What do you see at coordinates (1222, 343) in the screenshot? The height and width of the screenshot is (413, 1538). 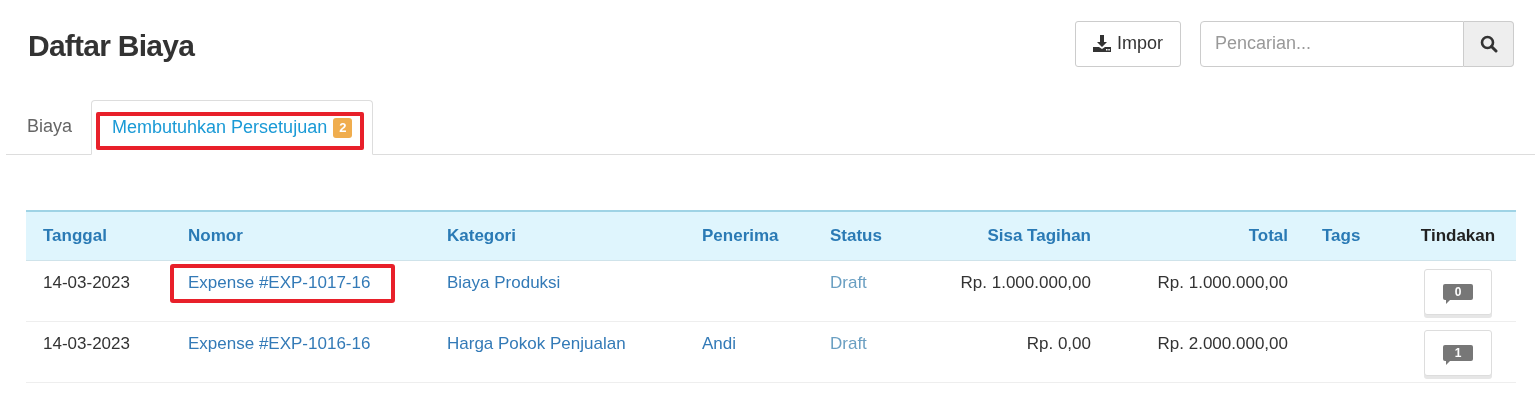 I see `amount-cell: Rp. 2.000.000,00` at bounding box center [1222, 343].